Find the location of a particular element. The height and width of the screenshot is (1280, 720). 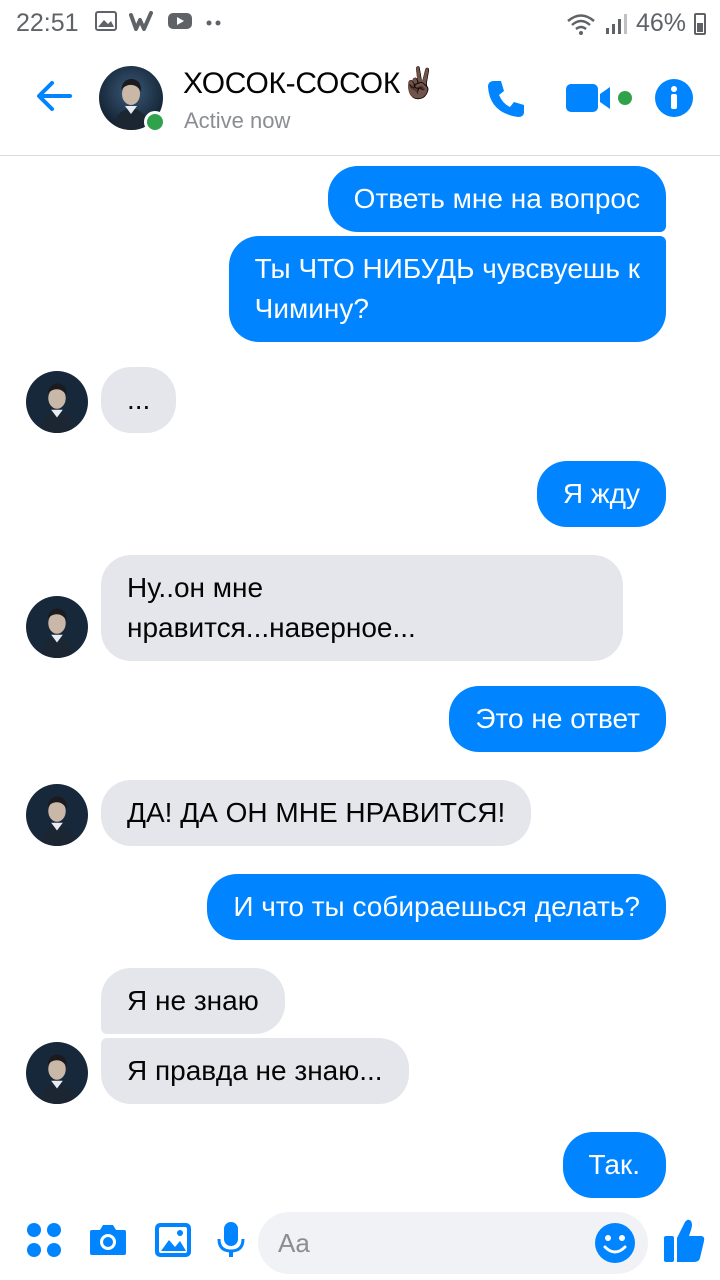

conversation-header: ХОСОК-СОСОК✌🏿 Active now is located at coordinates (360, 101).